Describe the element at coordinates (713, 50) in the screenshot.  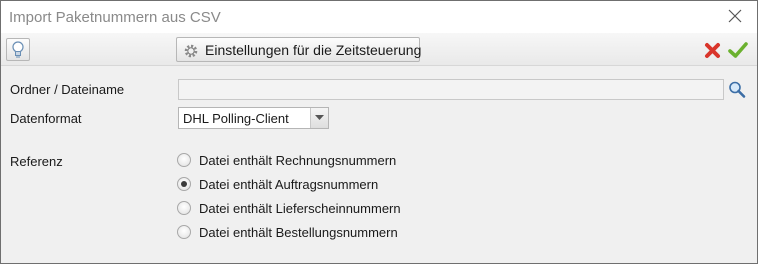
I see `cancel-button` at that location.